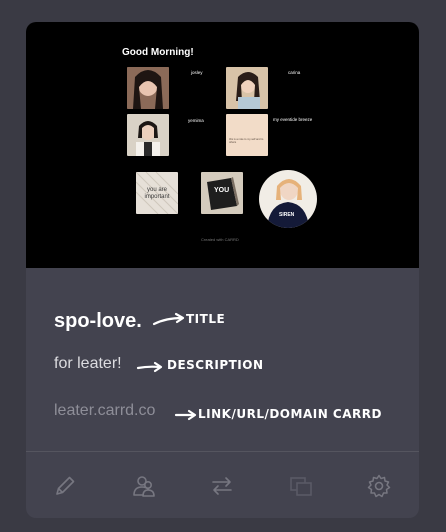  I want to click on pencil-icon, so click(65, 485).